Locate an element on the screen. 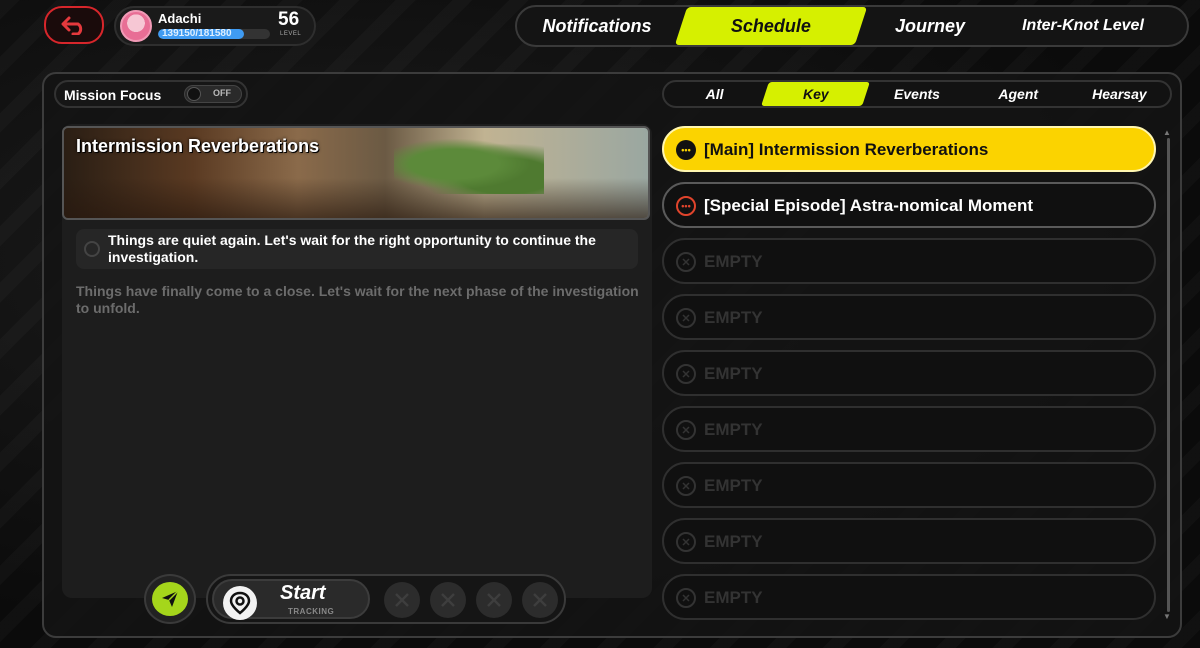 The height and width of the screenshot is (648, 1200). tab-inter-knot-level: Inter-Knot Level is located at coordinates (1083, 26).